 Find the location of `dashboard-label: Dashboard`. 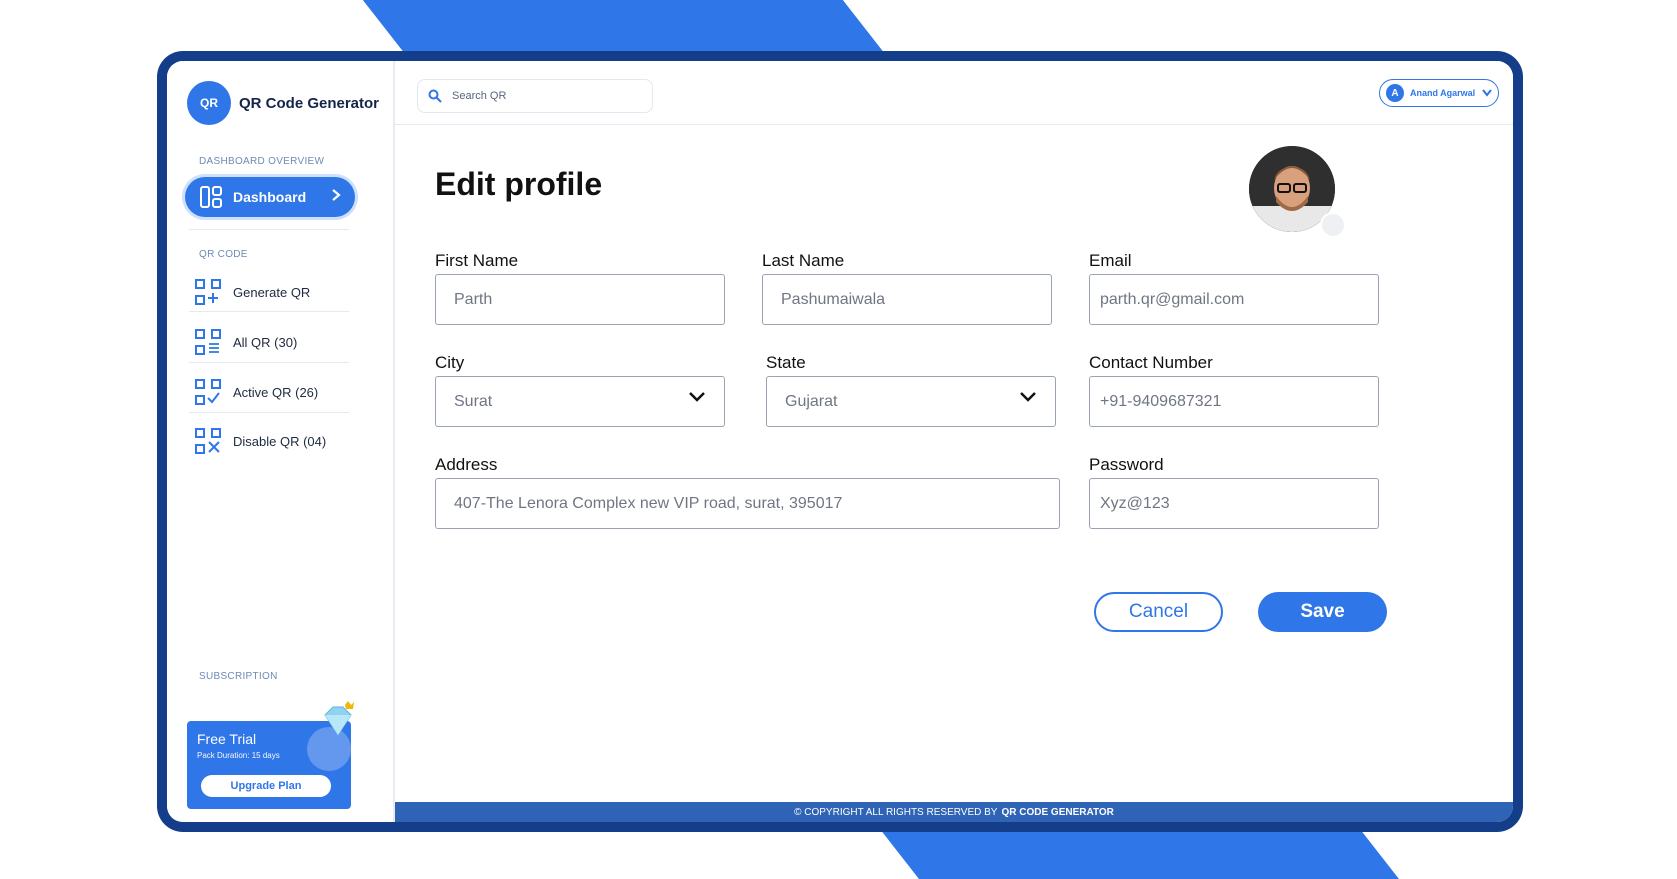

dashboard-label: Dashboard is located at coordinates (270, 197).